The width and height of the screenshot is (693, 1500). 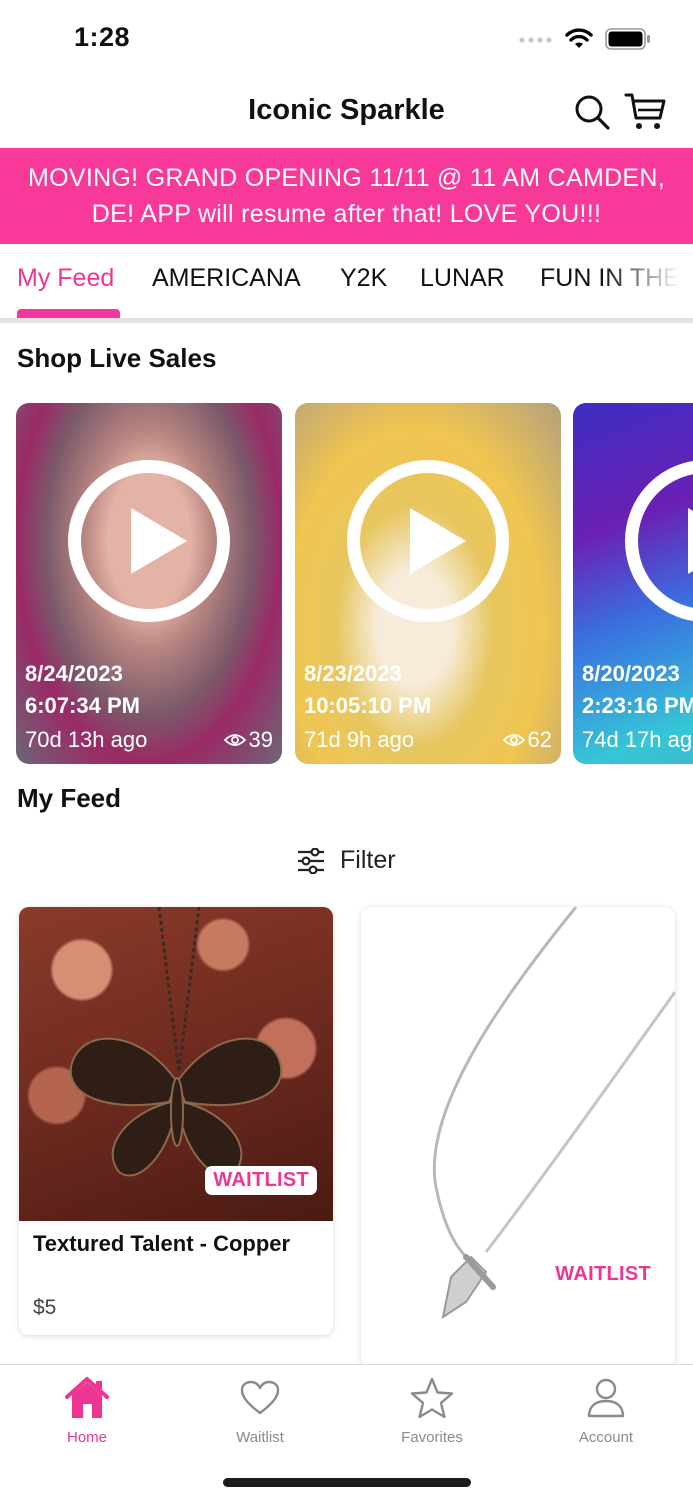 What do you see at coordinates (462, 278) in the screenshot?
I see `tab-lunar: LUNAR` at bounding box center [462, 278].